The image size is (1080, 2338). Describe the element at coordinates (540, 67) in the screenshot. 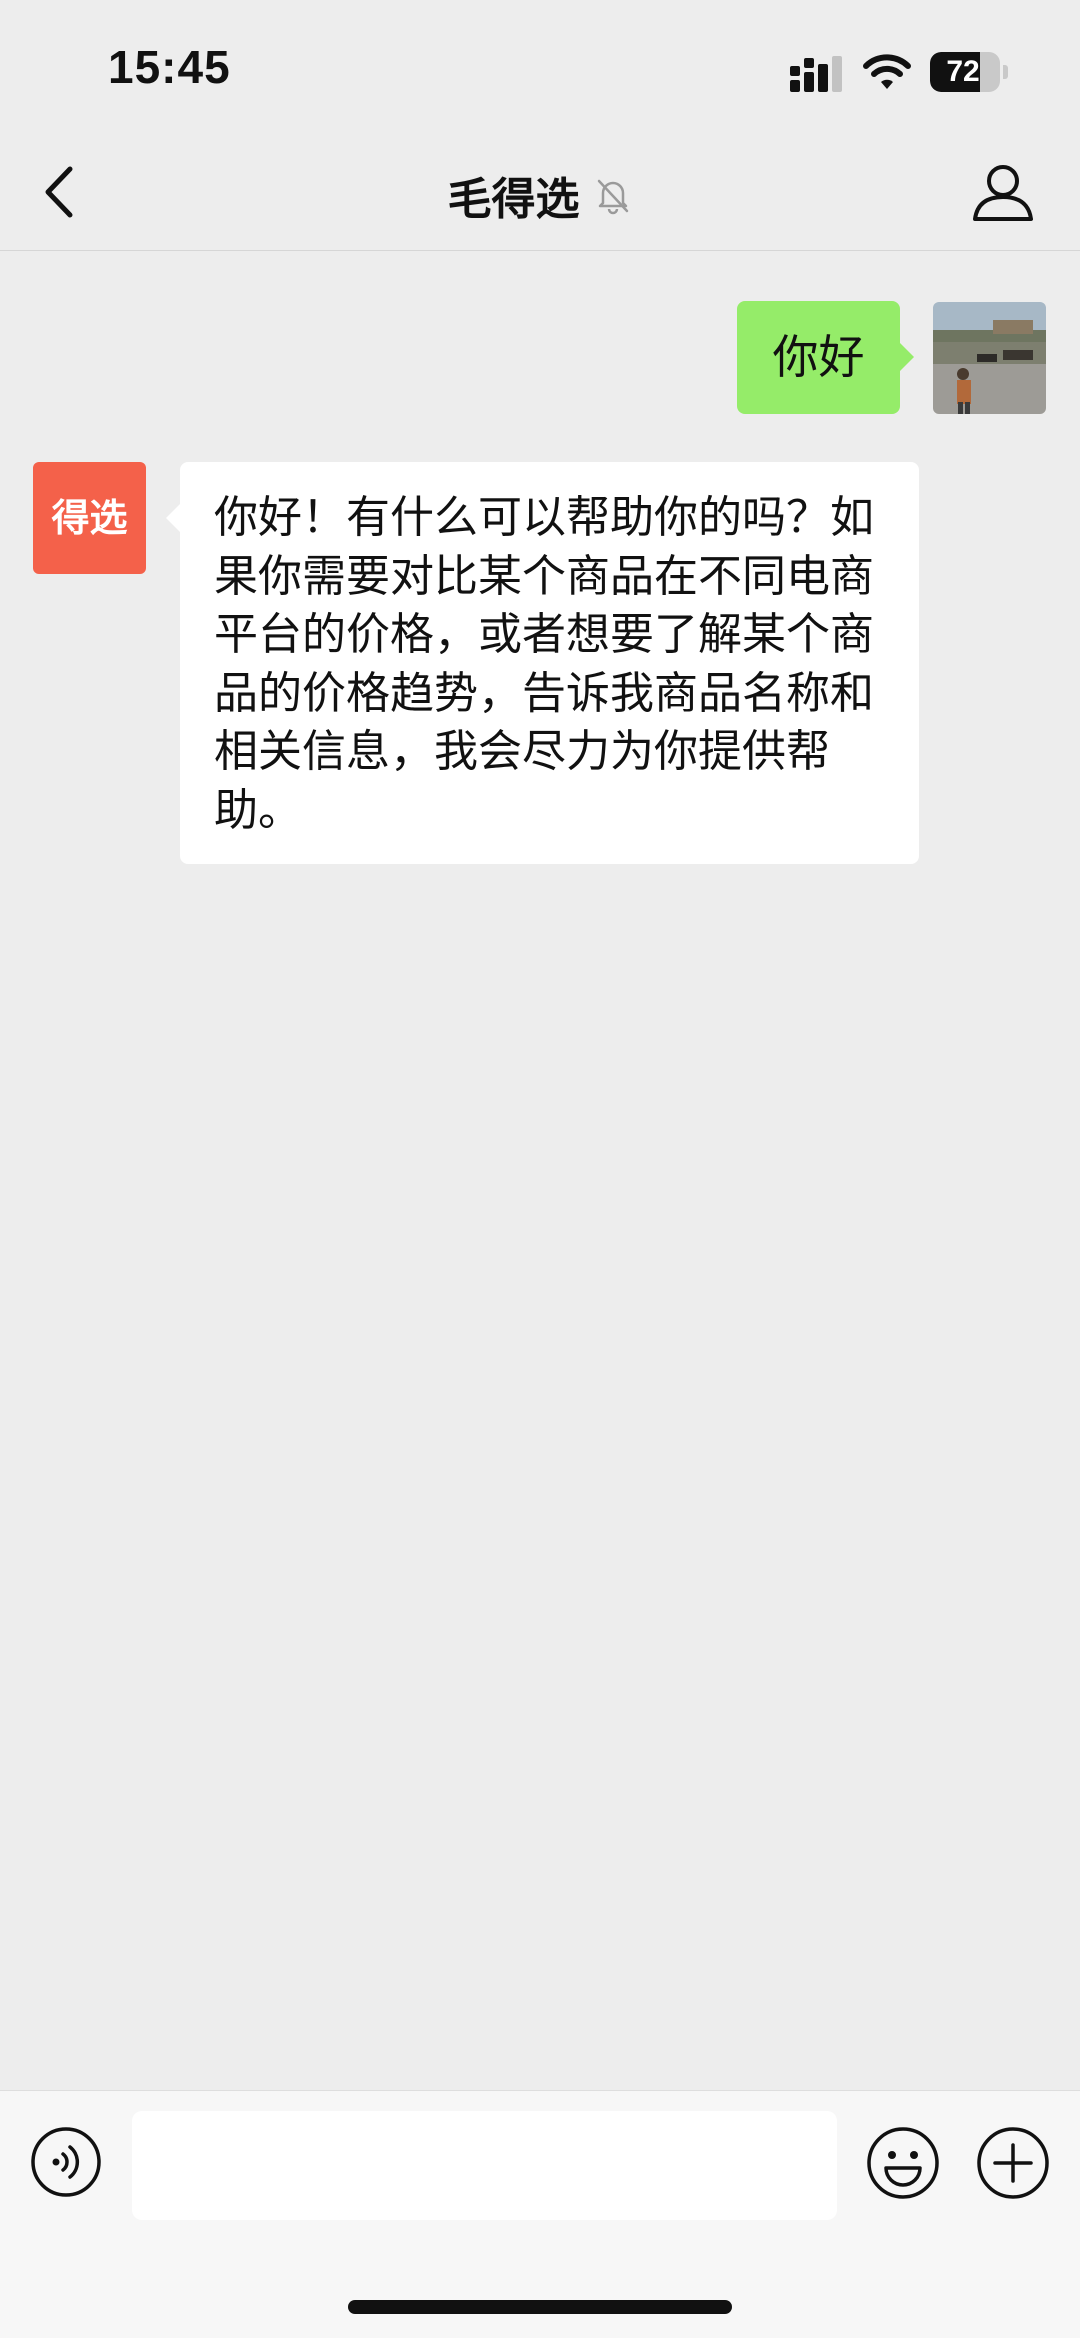

I see `status-bar: 15:45 72` at that location.